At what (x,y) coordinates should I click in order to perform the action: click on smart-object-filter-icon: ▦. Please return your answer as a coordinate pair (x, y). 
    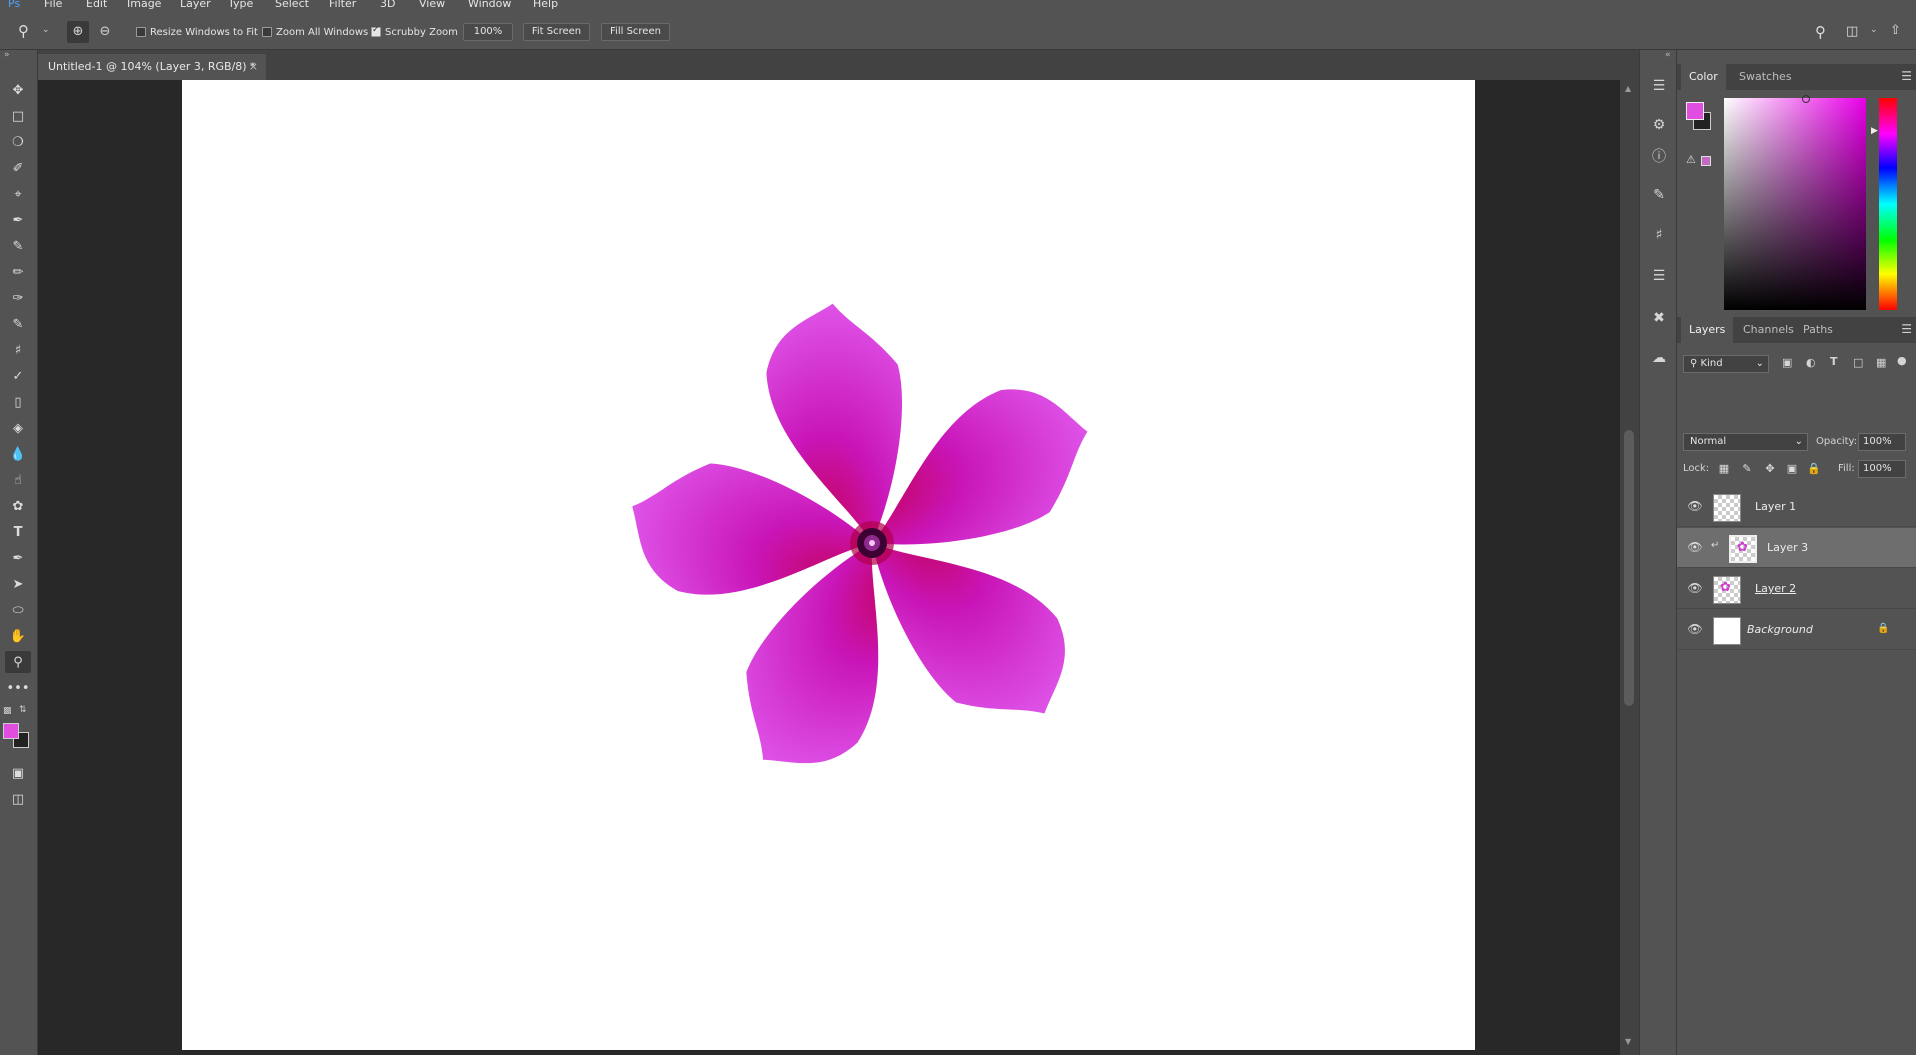
    Looking at the image, I should click on (1881, 362).